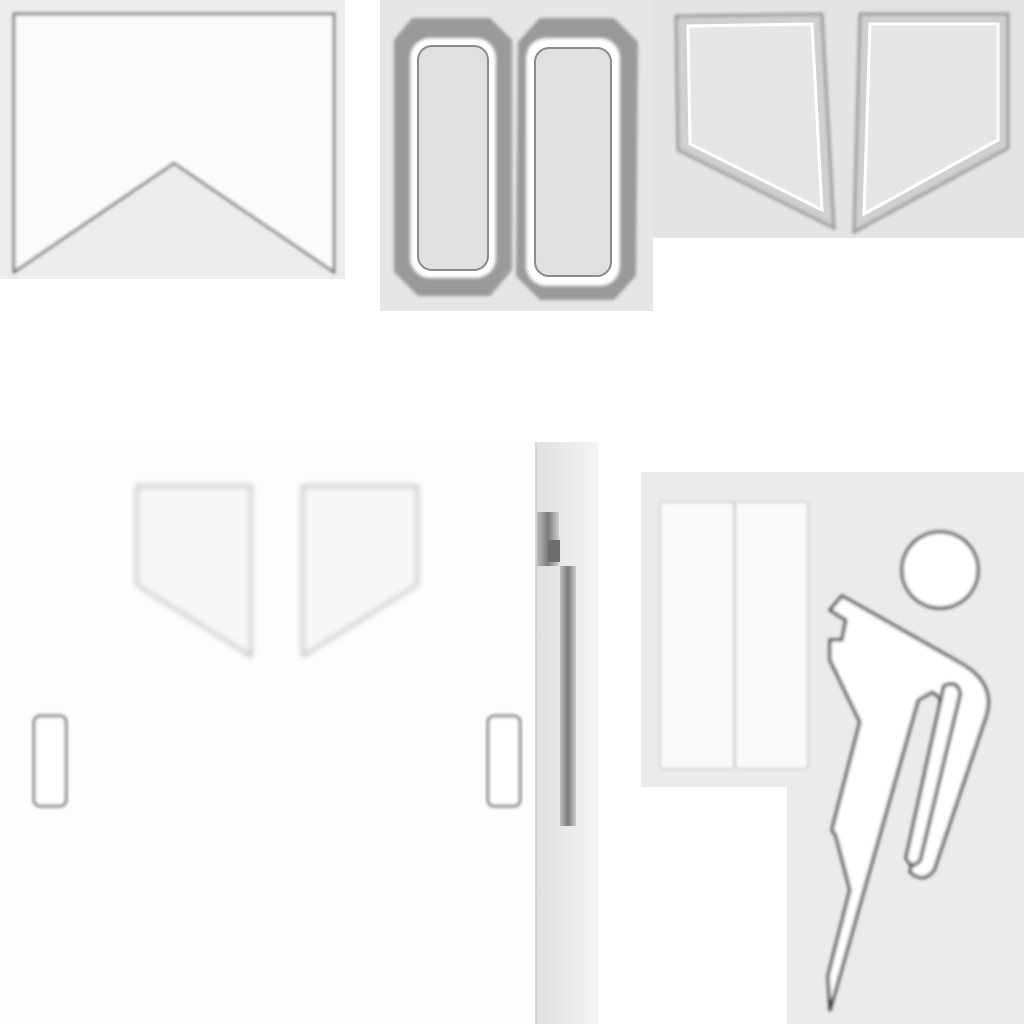  Describe the element at coordinates (516, 155) in the screenshot. I see `rounded-frames-island` at that location.